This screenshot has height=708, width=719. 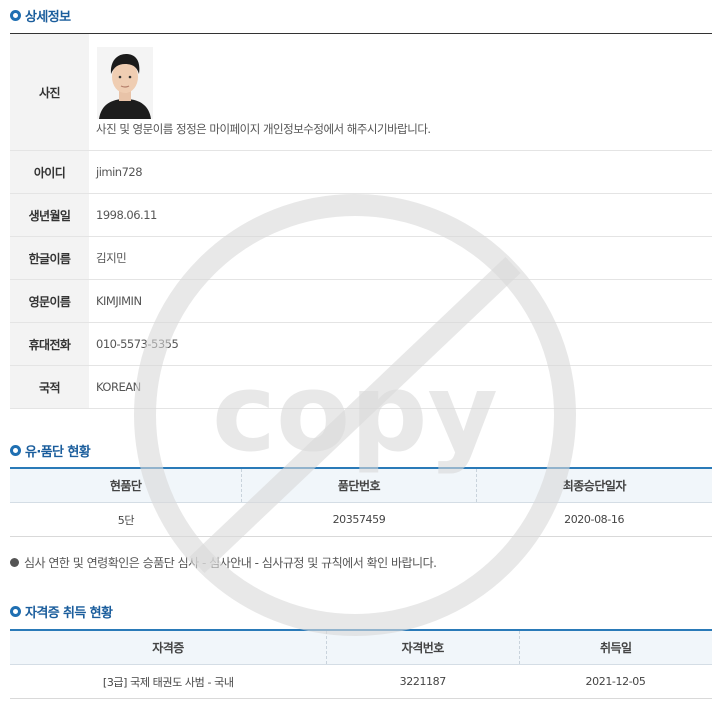 I want to click on photo-label: 사진, so click(x=49, y=92).